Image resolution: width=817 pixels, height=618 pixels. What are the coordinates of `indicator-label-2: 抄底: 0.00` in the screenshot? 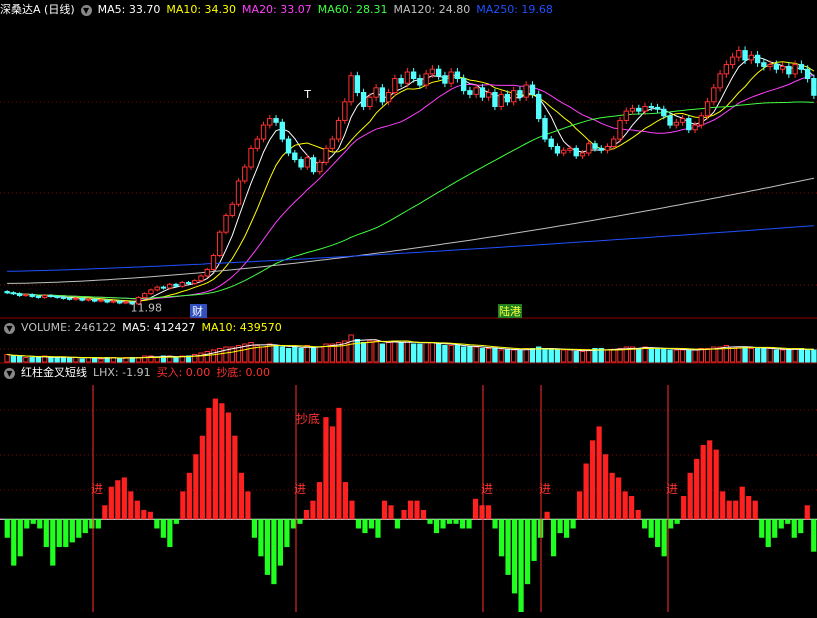 It's located at (243, 372).